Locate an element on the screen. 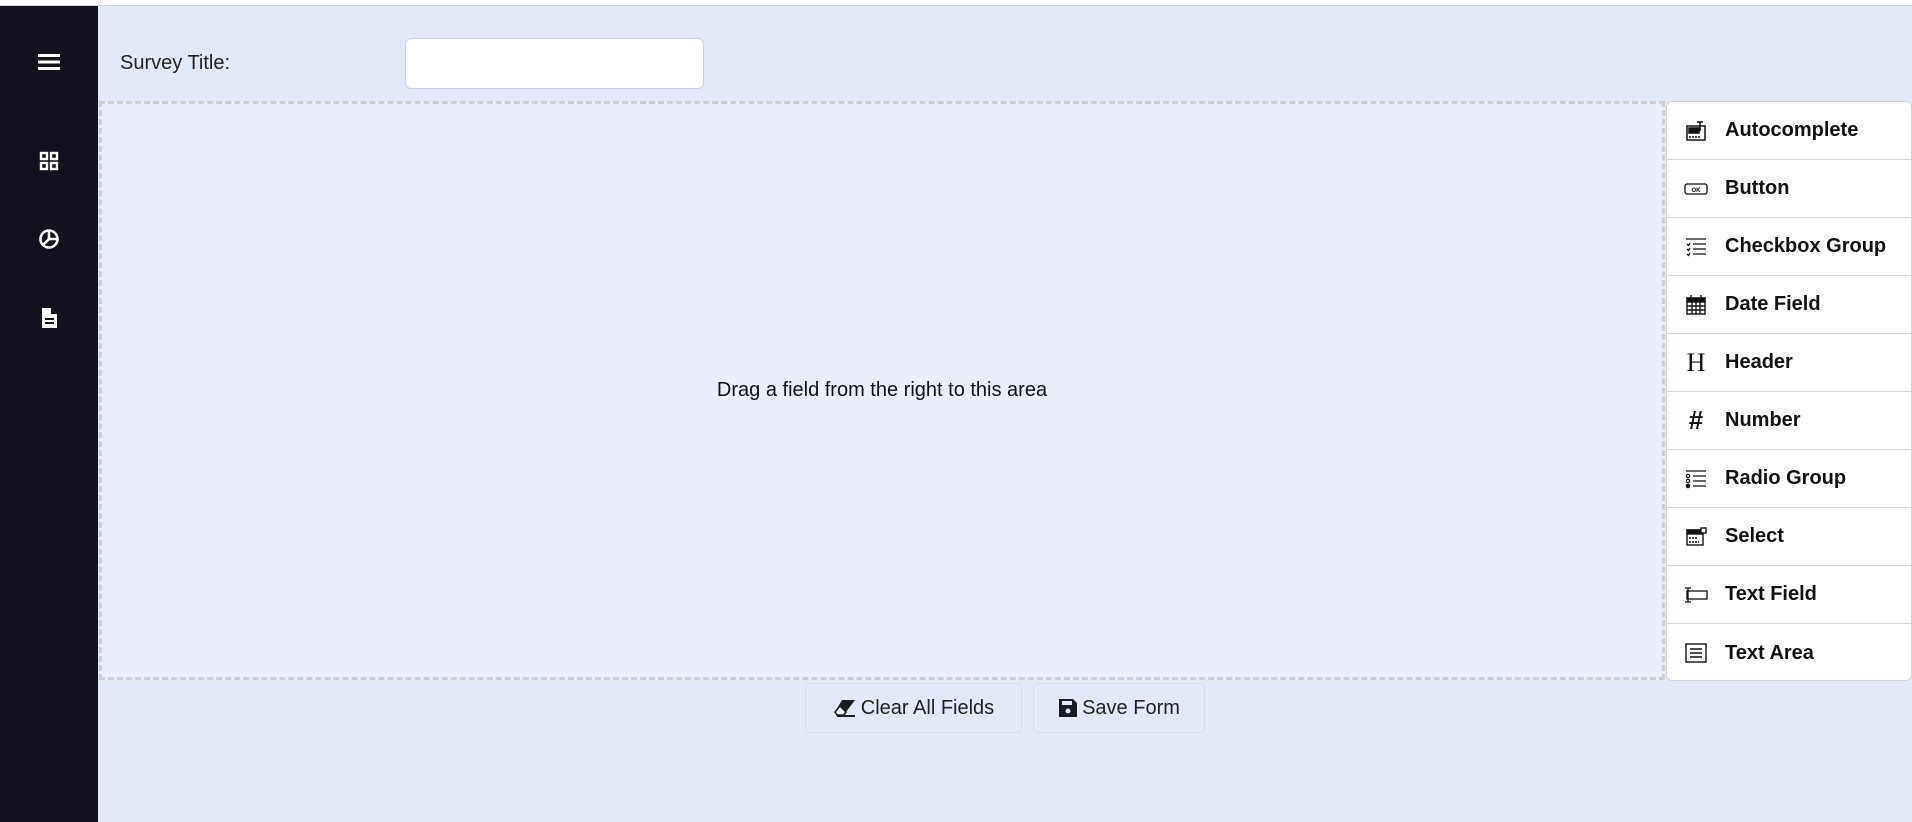 This screenshot has width=1912, height=822. checkbox-list-icon is located at coordinates (1696, 247).